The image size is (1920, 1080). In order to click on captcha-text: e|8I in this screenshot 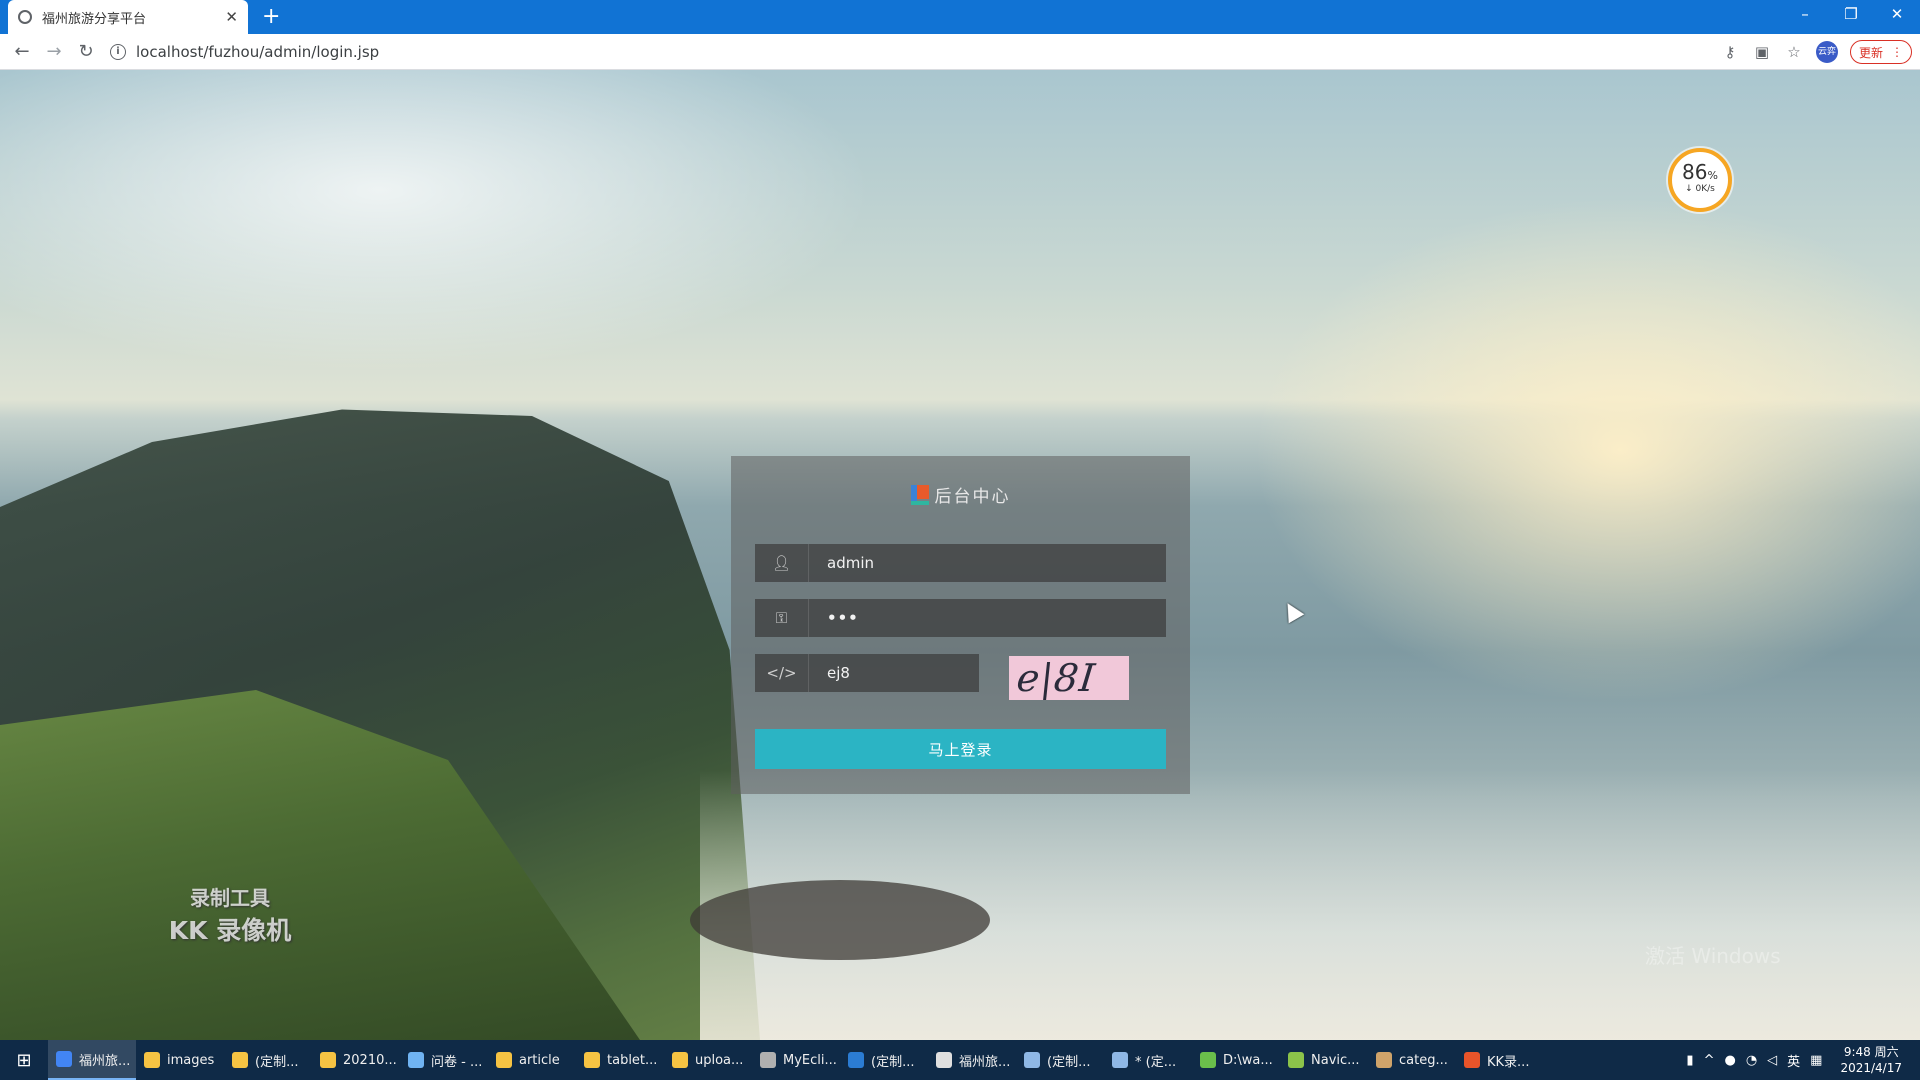, I will do `click(1056, 678)`.